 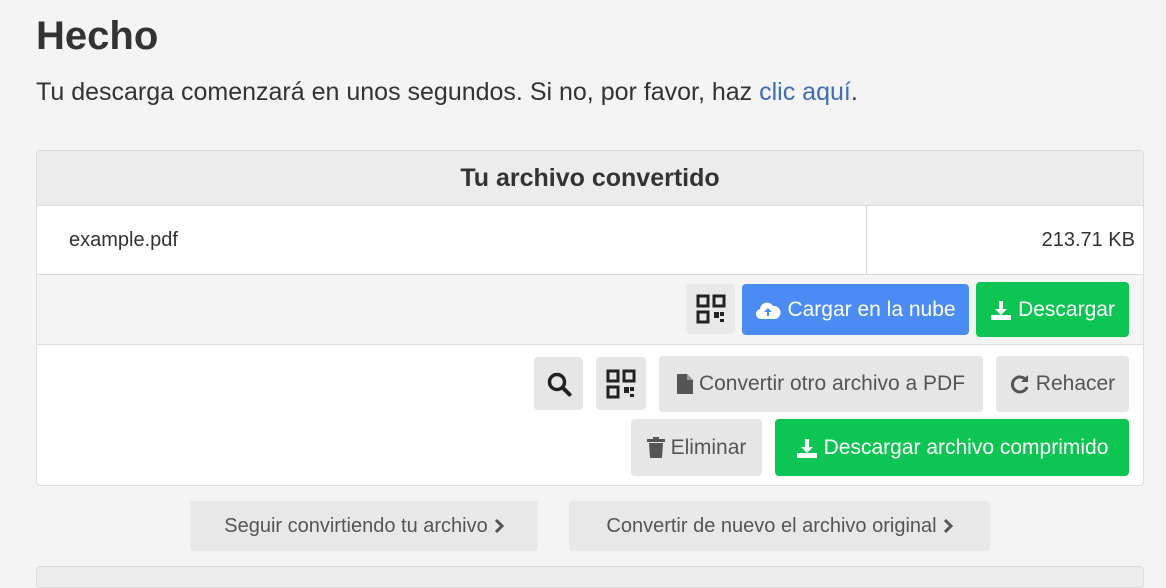 I want to click on preview-button, so click(x=558, y=383).